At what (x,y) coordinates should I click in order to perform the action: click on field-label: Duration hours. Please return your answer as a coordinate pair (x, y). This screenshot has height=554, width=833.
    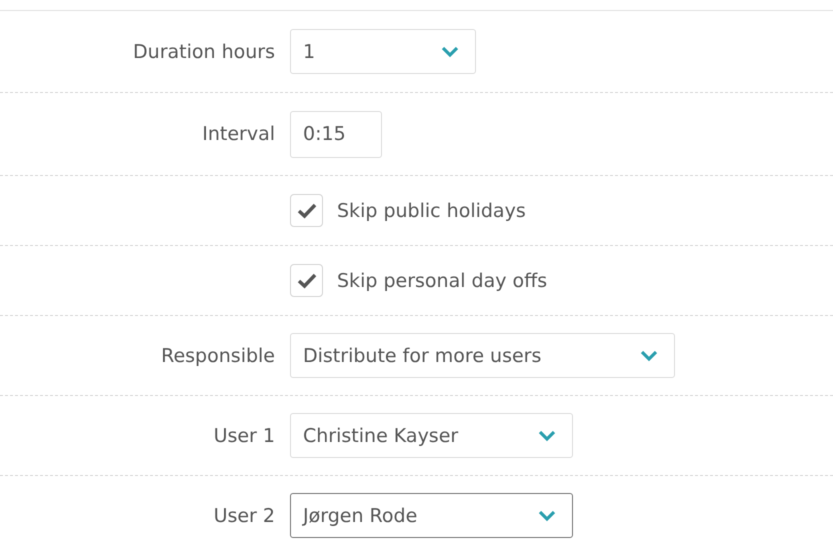
    Looking at the image, I should click on (204, 51).